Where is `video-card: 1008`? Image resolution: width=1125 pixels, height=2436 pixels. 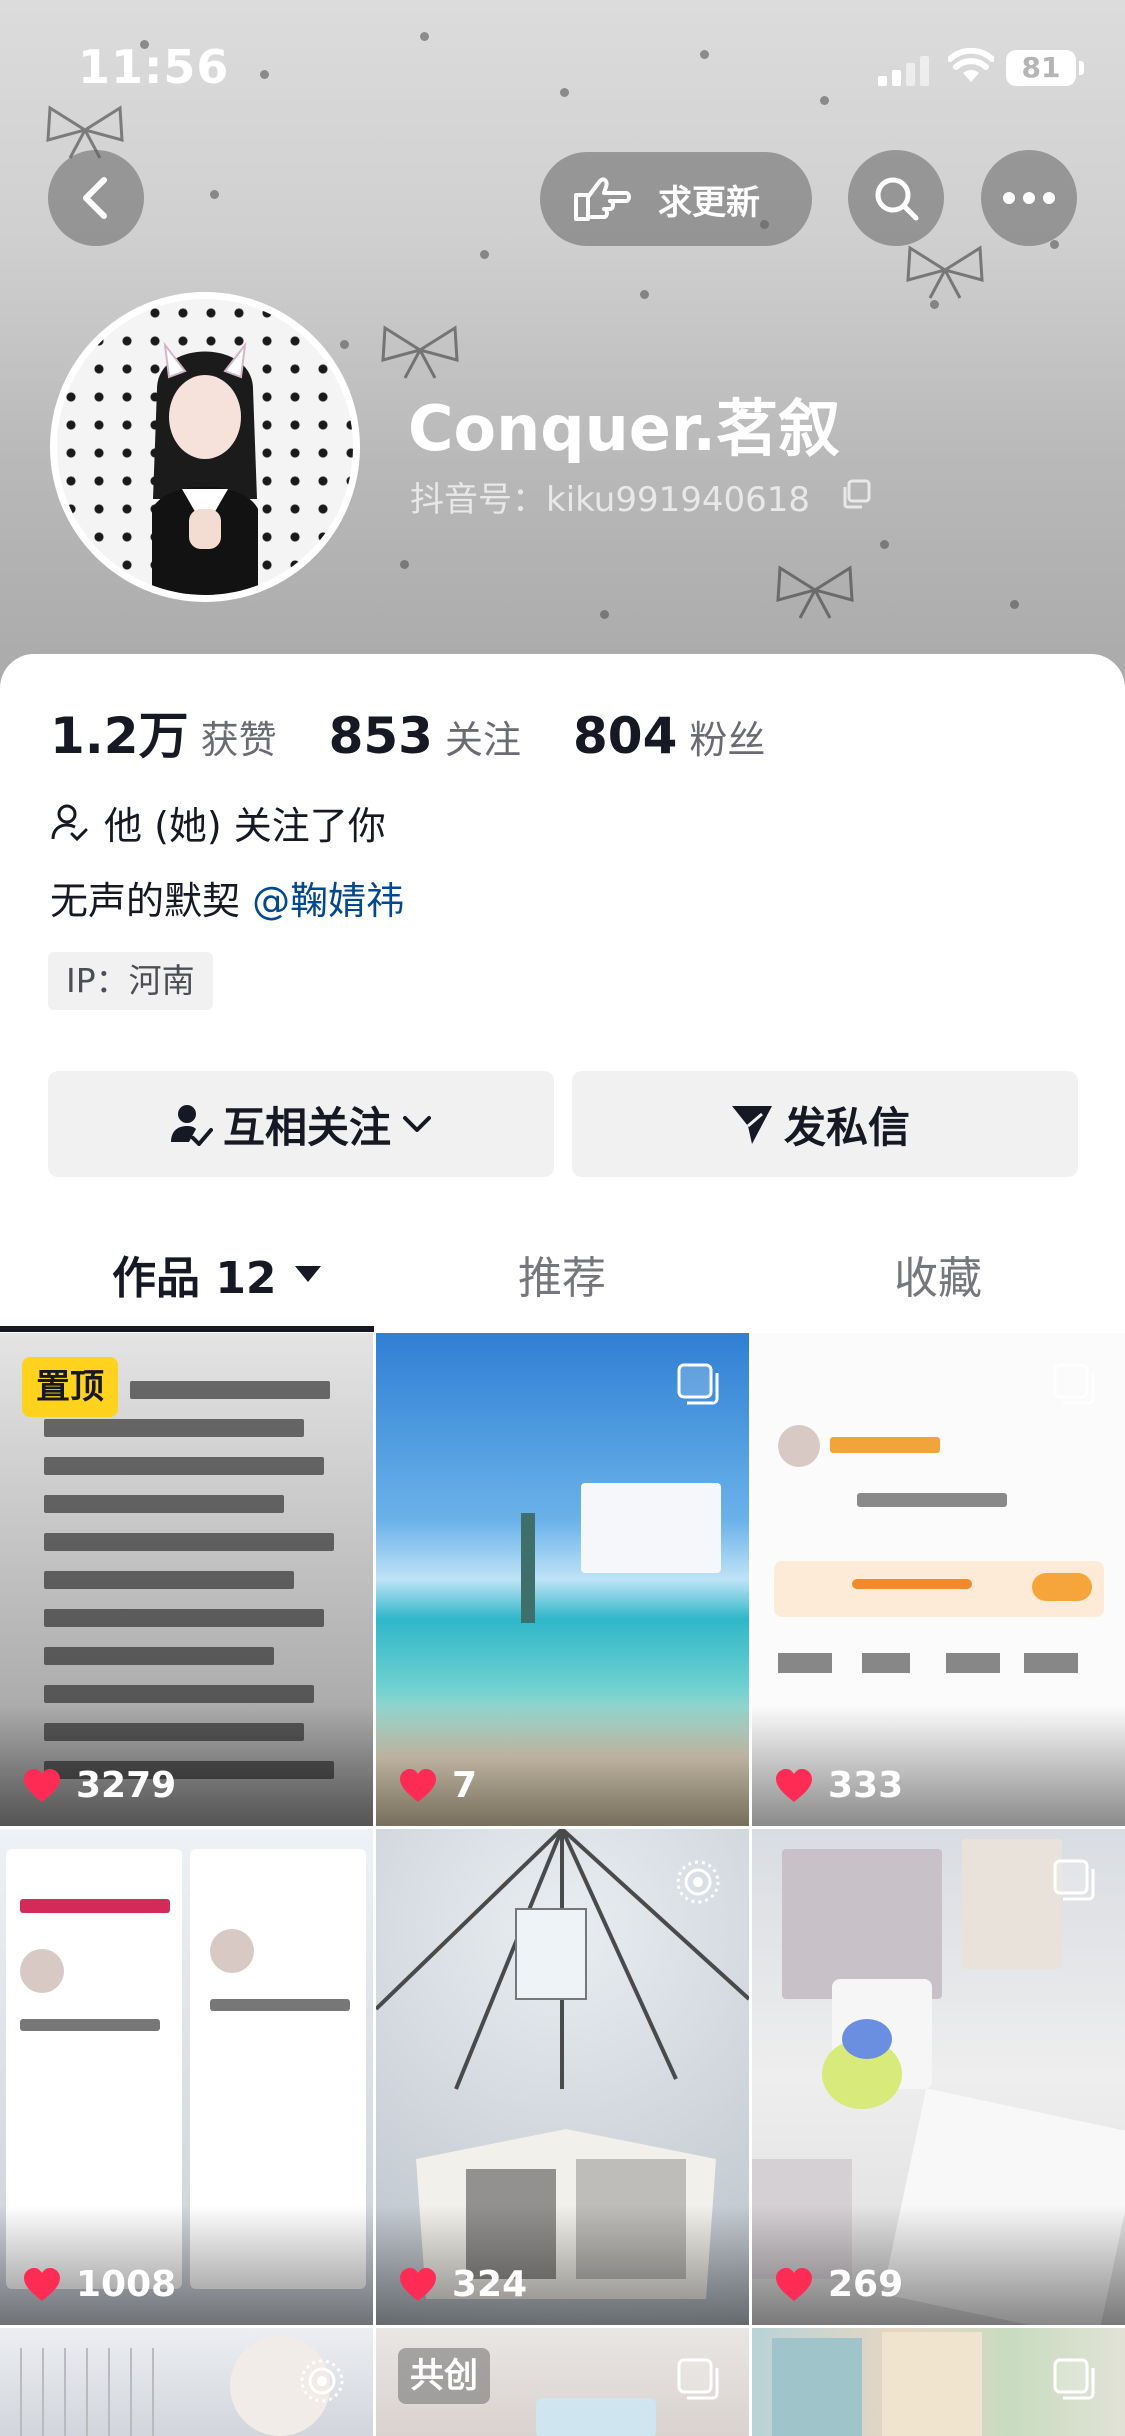 video-card: 1008 is located at coordinates (186, 2077).